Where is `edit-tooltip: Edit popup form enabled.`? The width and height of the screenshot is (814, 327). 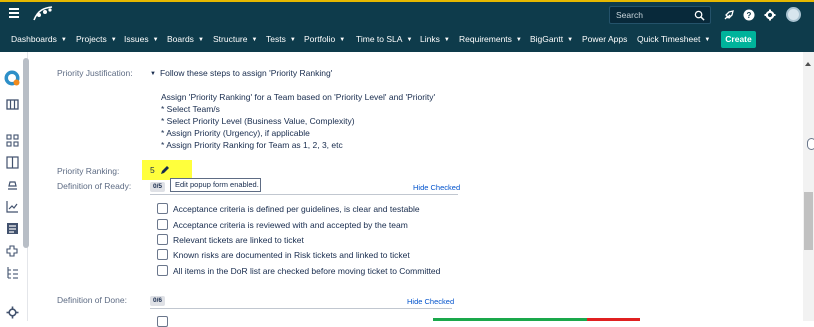 edit-tooltip: Edit popup form enabled. is located at coordinates (215, 185).